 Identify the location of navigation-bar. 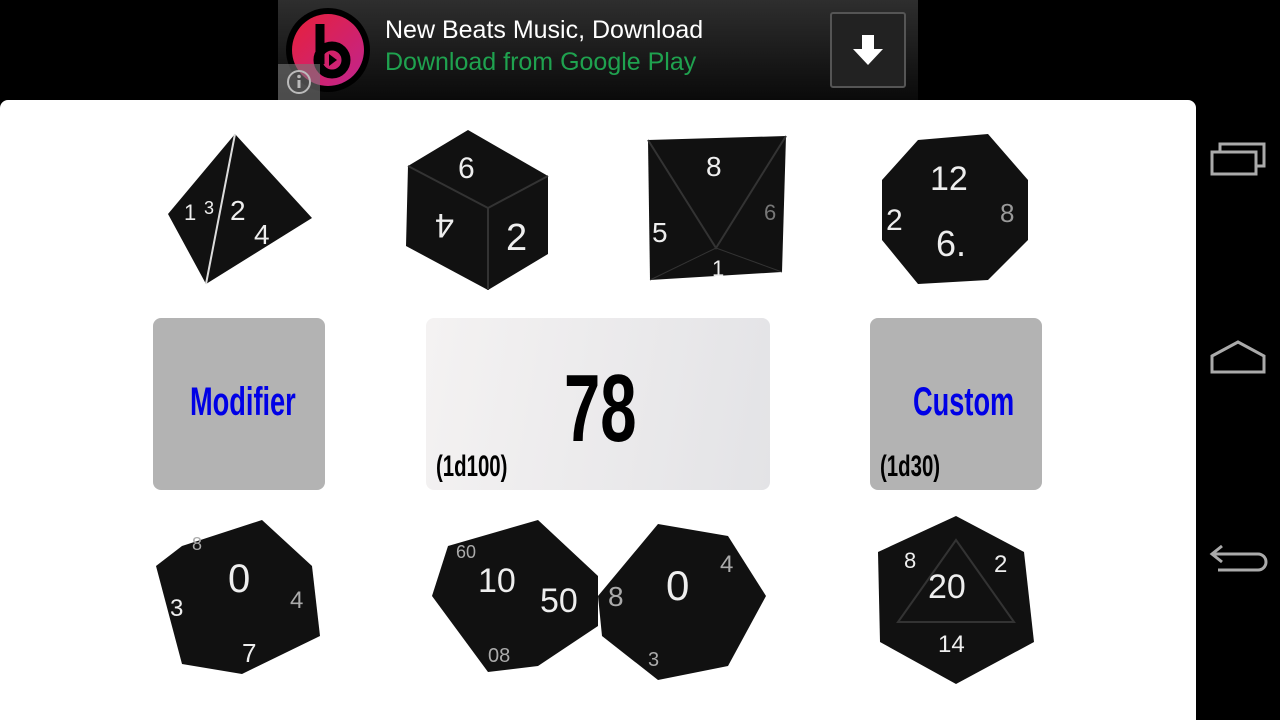
(1238, 360).